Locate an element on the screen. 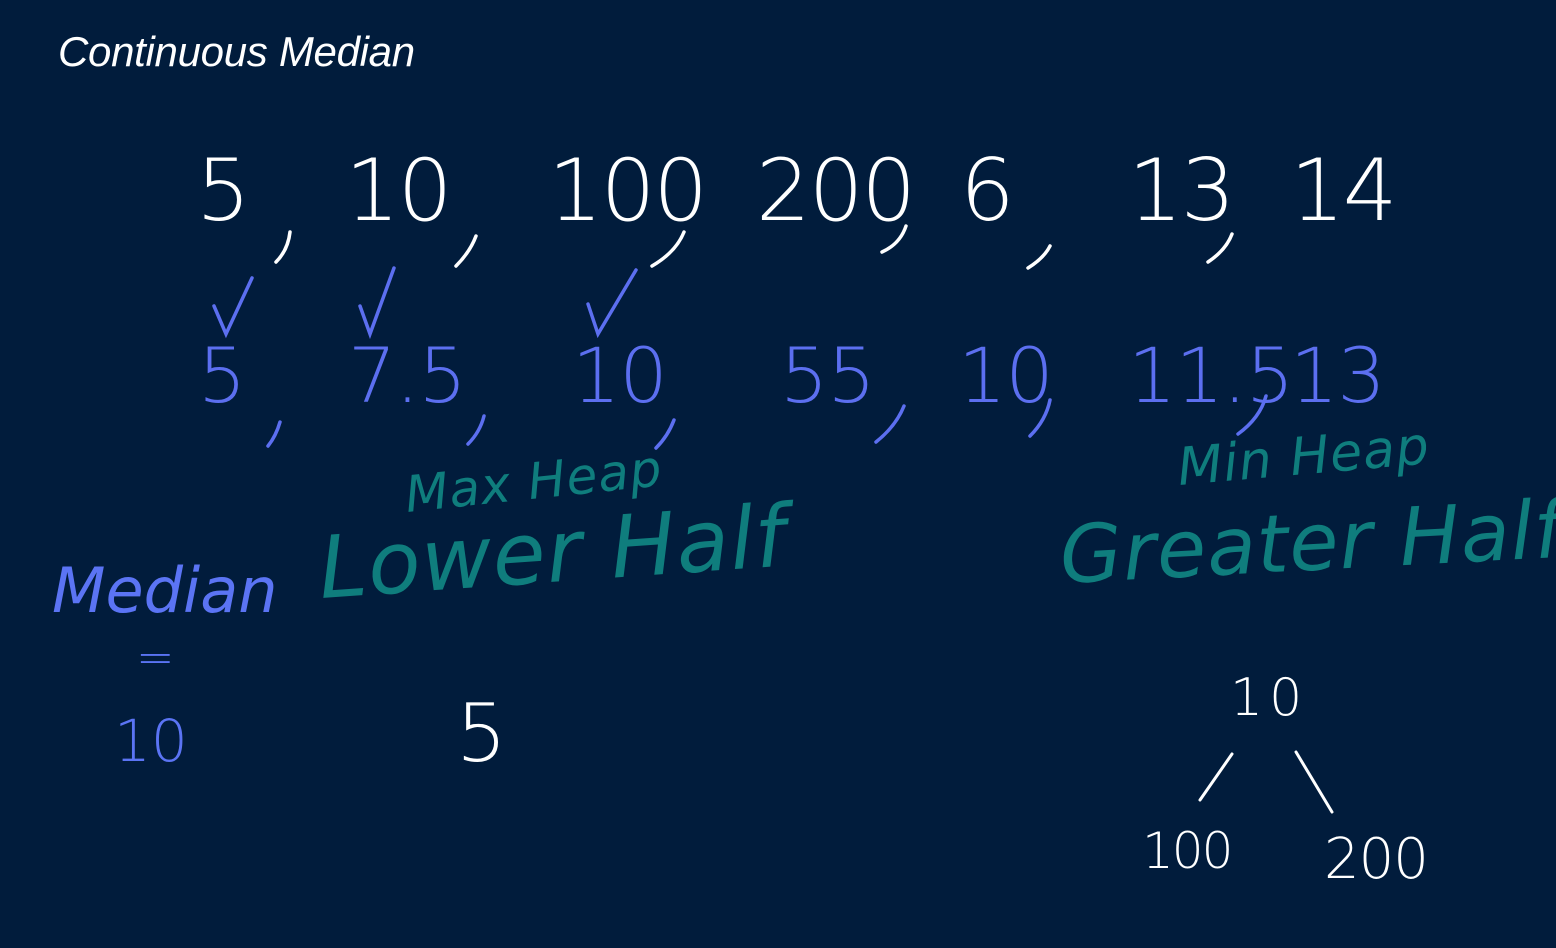 The height and width of the screenshot is (948, 1556). checkmarks is located at coordinates (425, 303).